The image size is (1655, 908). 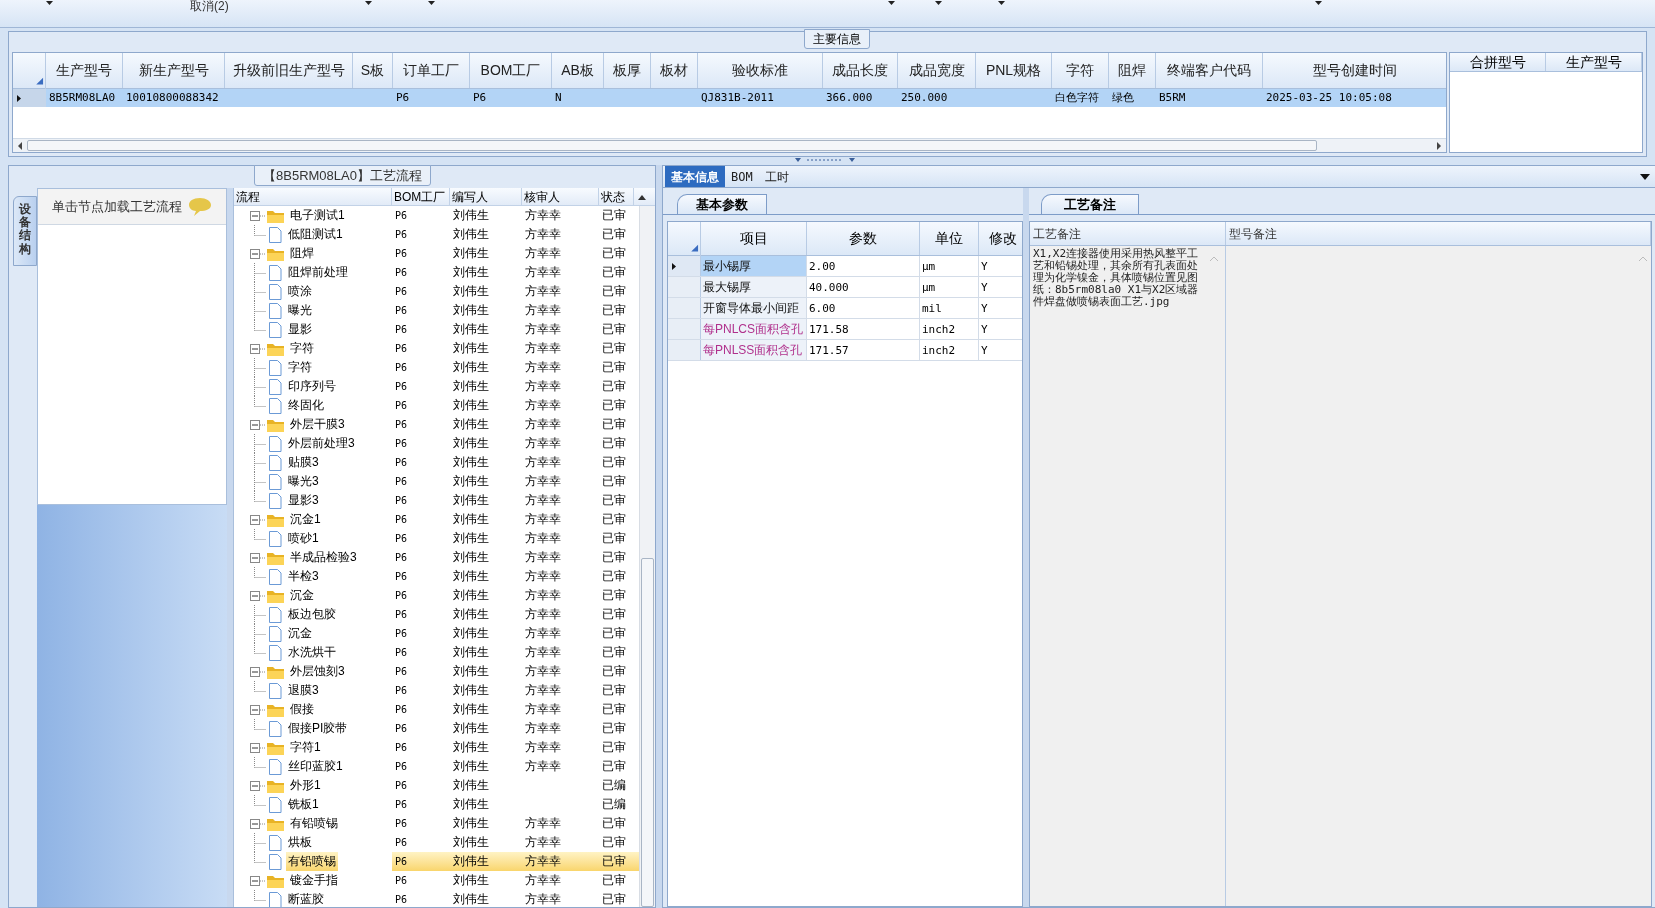 I want to click on tree-node-label: 终固化, so click(x=306, y=405).